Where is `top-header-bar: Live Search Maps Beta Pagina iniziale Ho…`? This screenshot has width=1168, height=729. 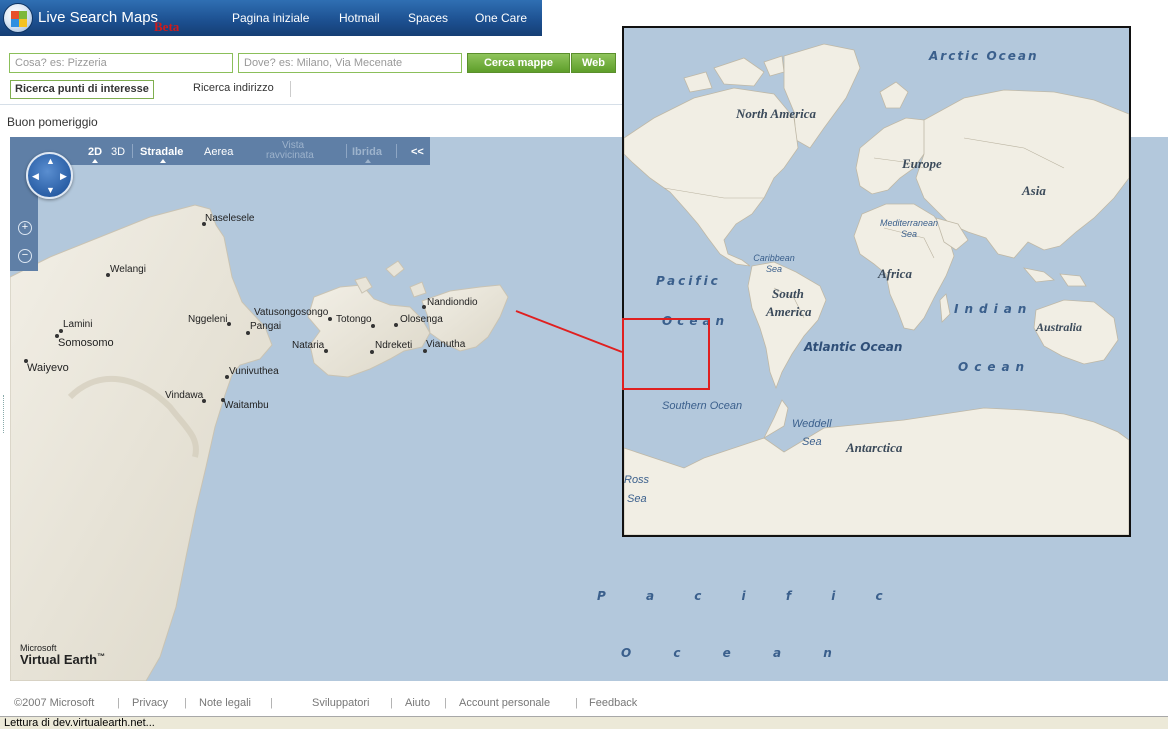
top-header-bar: Live Search Maps Beta Pagina iniziale Ho… is located at coordinates (271, 18).